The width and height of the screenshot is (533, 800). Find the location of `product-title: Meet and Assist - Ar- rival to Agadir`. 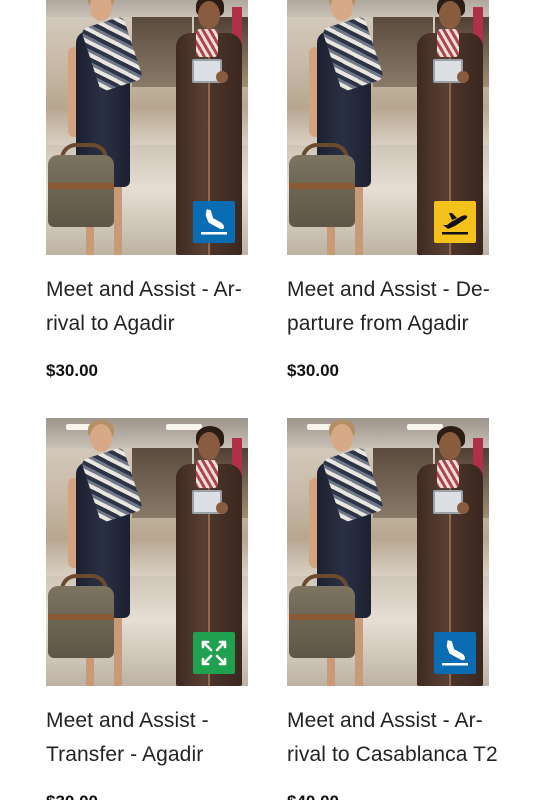

product-title: Meet and Assist - Ar- rival to Agadir is located at coordinates (161, 298).